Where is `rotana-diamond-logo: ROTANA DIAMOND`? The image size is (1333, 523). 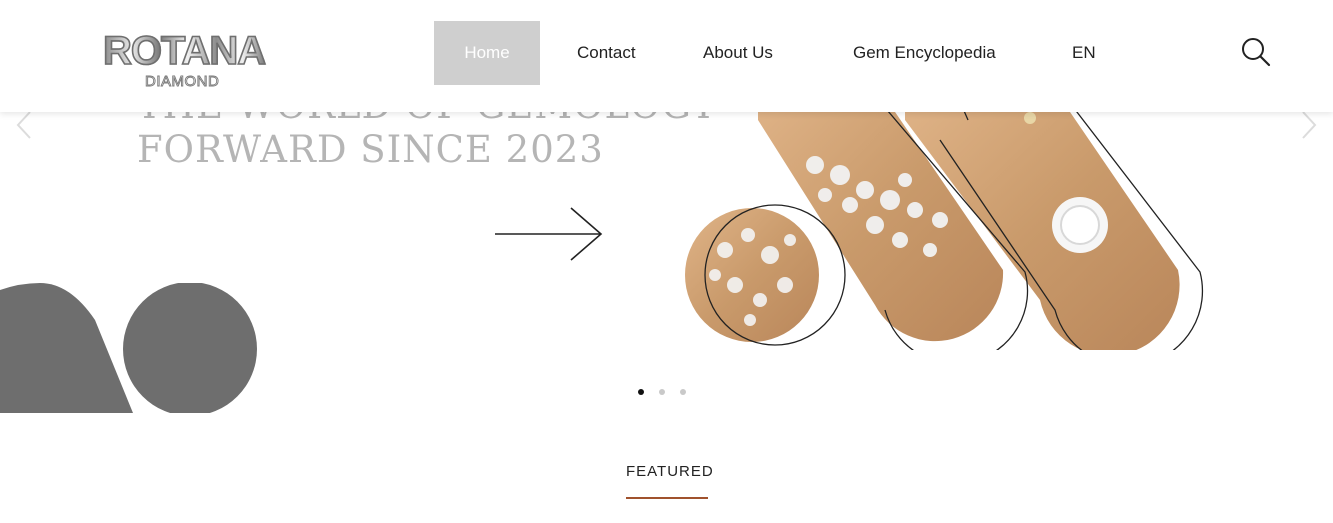
rotana-diamond-logo: ROTANA DIAMOND is located at coordinates (197, 61).